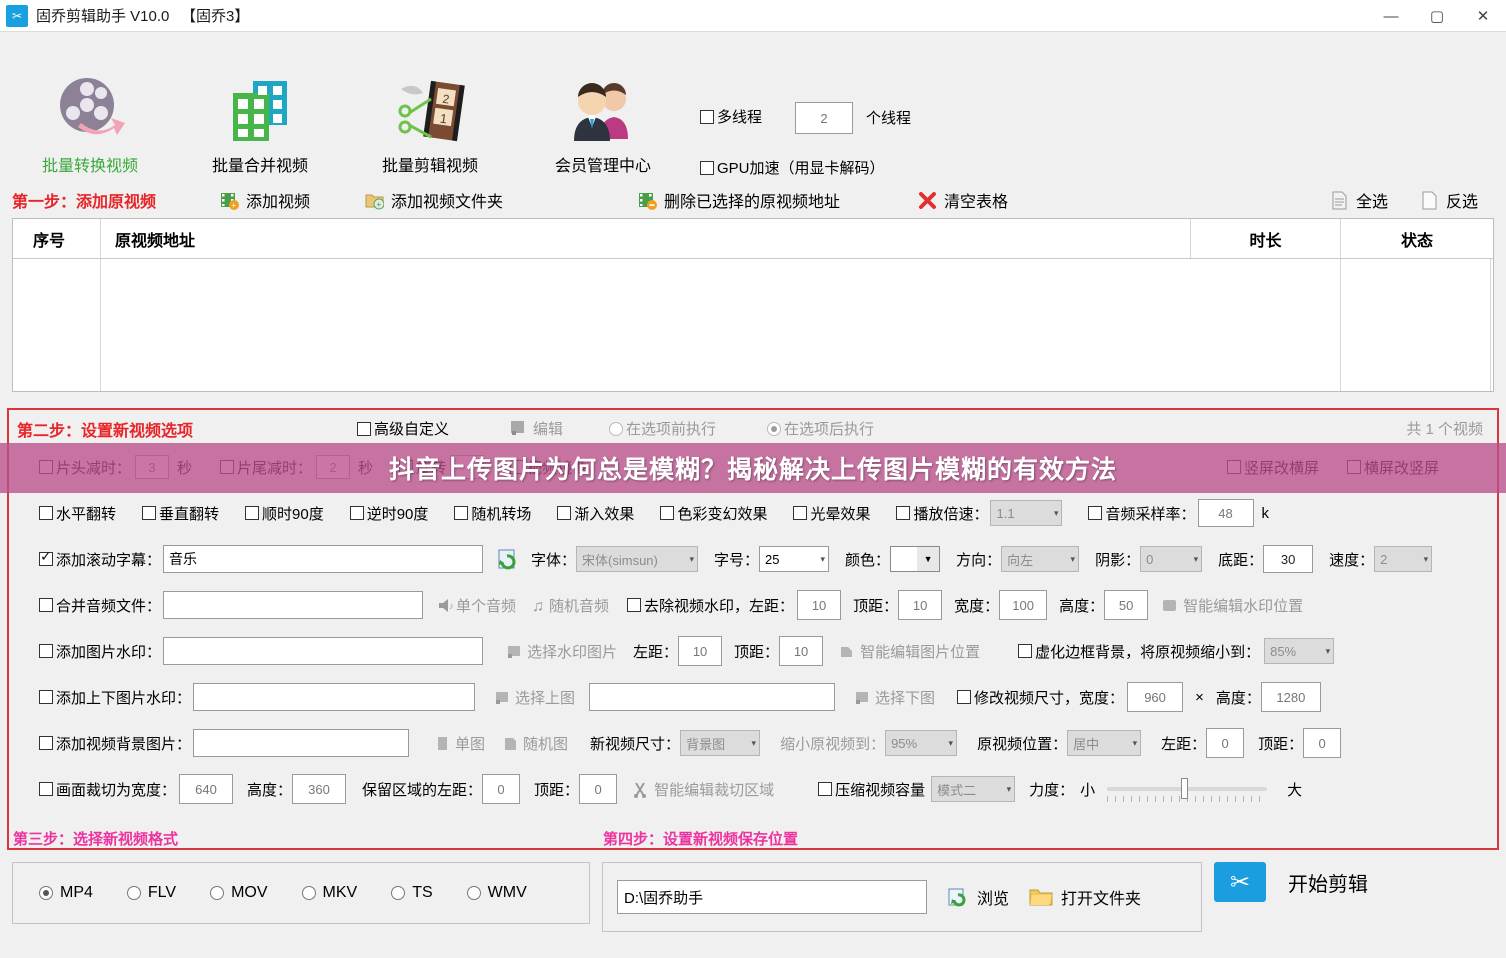 Image resolution: width=1506 pixels, height=958 pixels. I want to click on select-all-button: 全选, so click(1359, 200).